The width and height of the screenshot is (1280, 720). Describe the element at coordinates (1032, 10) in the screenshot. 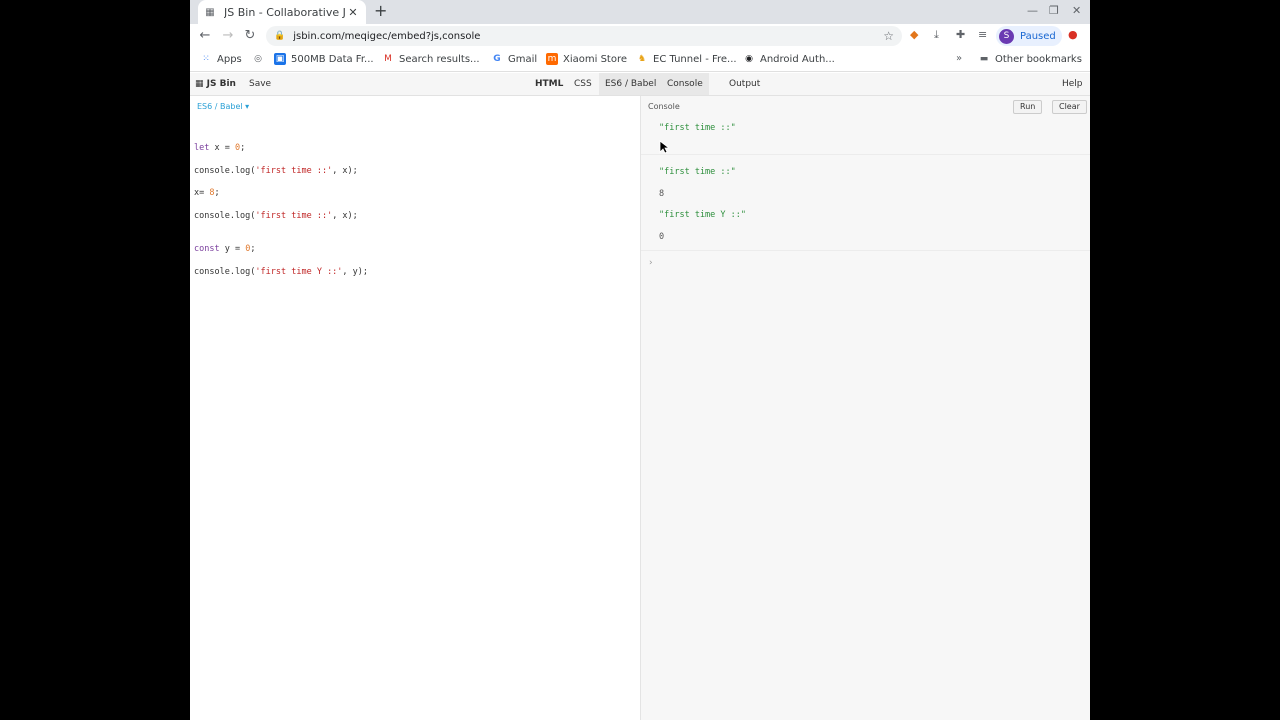

I see `minimize-icon: —` at that location.